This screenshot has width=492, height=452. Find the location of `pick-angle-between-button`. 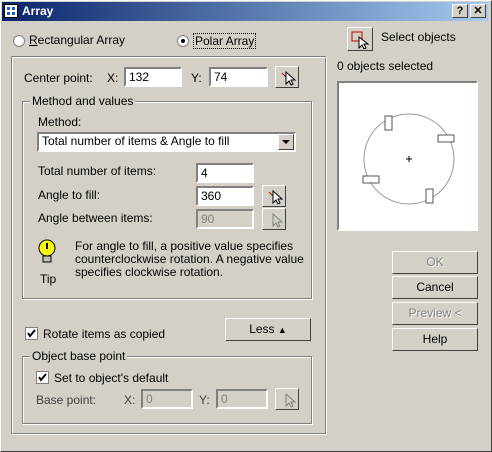

pick-angle-between-button is located at coordinates (274, 219).